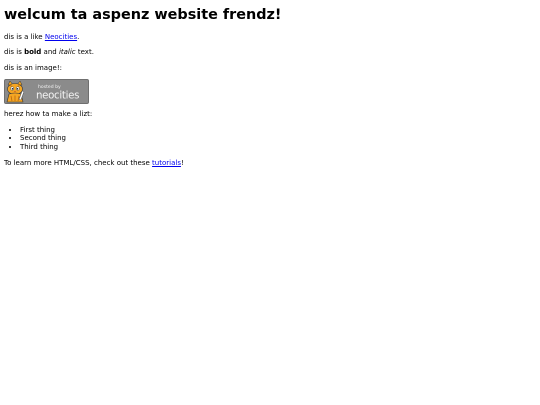 Image resolution: width=540 pixels, height=405 pixels. I want to click on formatting-prefix: dis is, so click(14, 52).